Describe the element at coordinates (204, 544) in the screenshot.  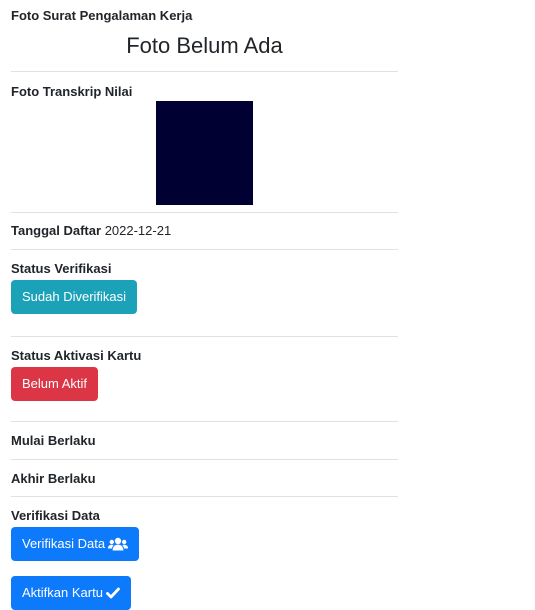
I see `verify-button-row: Verifikasi Data` at that location.